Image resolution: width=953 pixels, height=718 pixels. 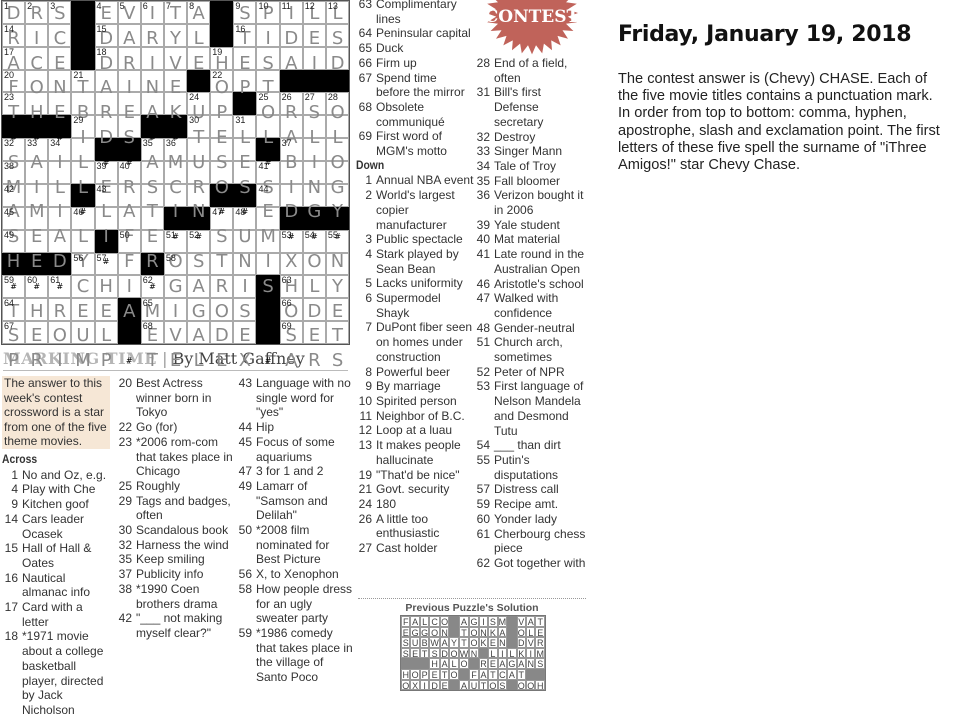 What do you see at coordinates (245, 218) in the screenshot?
I see `grid-cell: 48` at bounding box center [245, 218].